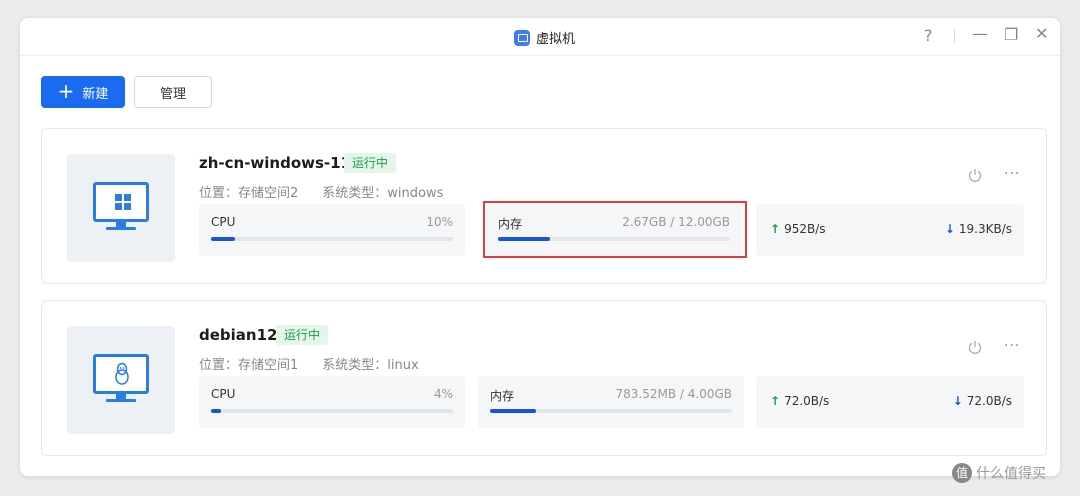 The width and height of the screenshot is (1080, 496). I want to click on window-title-text: 虚拟机, so click(556, 39).